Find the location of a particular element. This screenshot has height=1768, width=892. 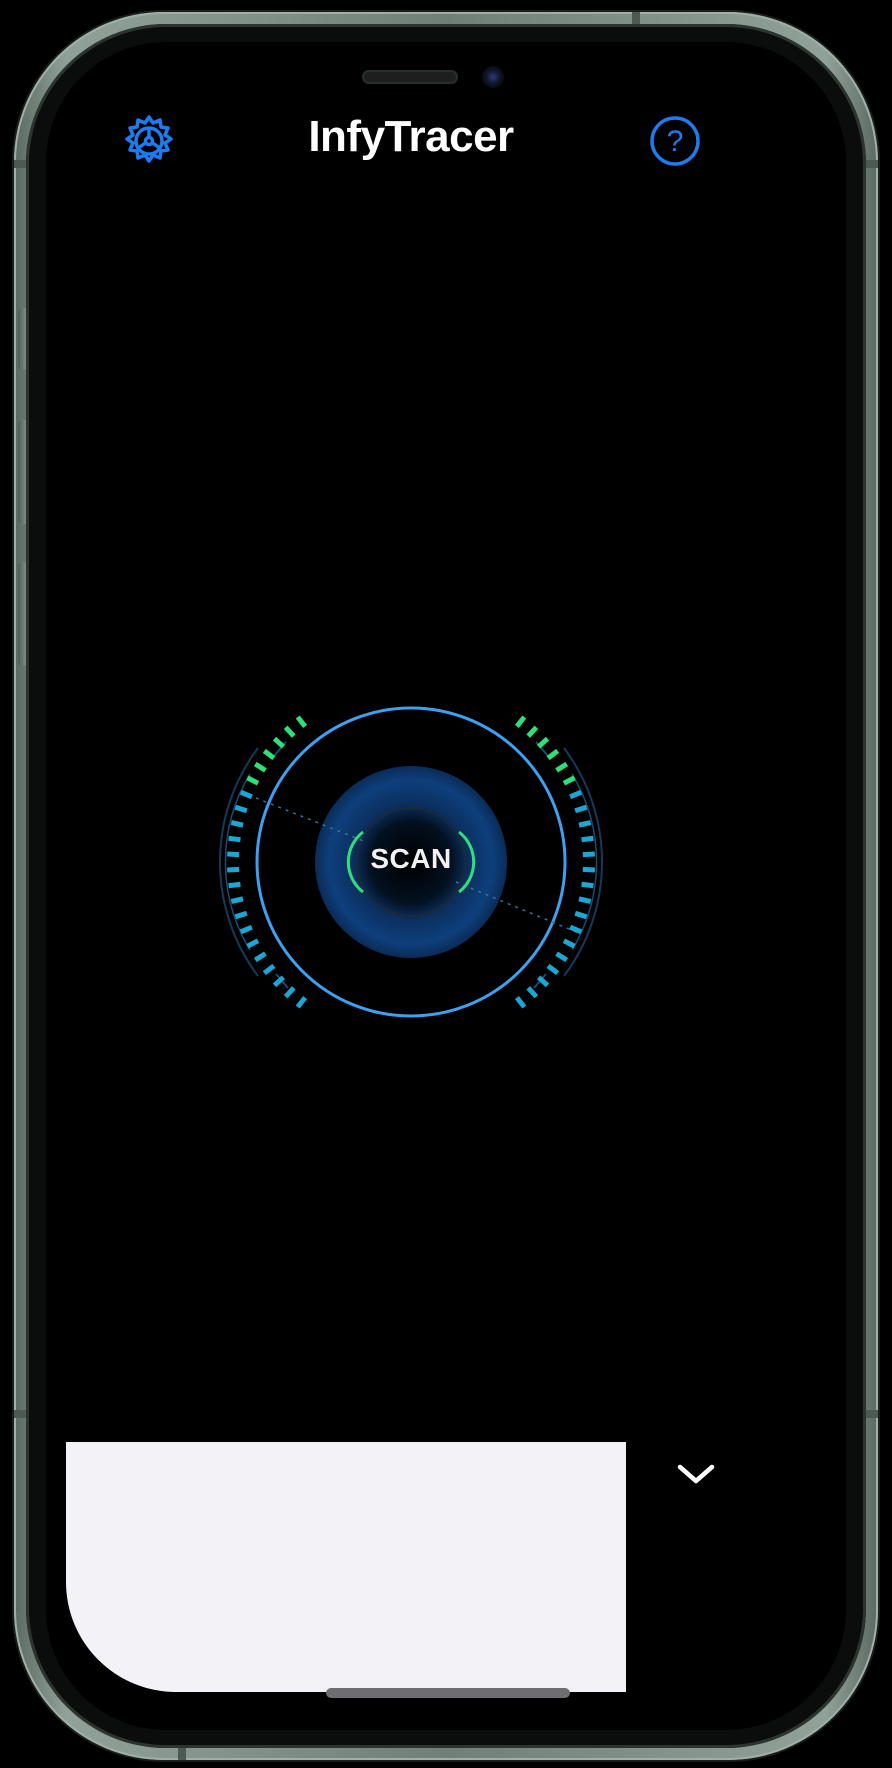

home-indicator is located at coordinates (448, 1693).